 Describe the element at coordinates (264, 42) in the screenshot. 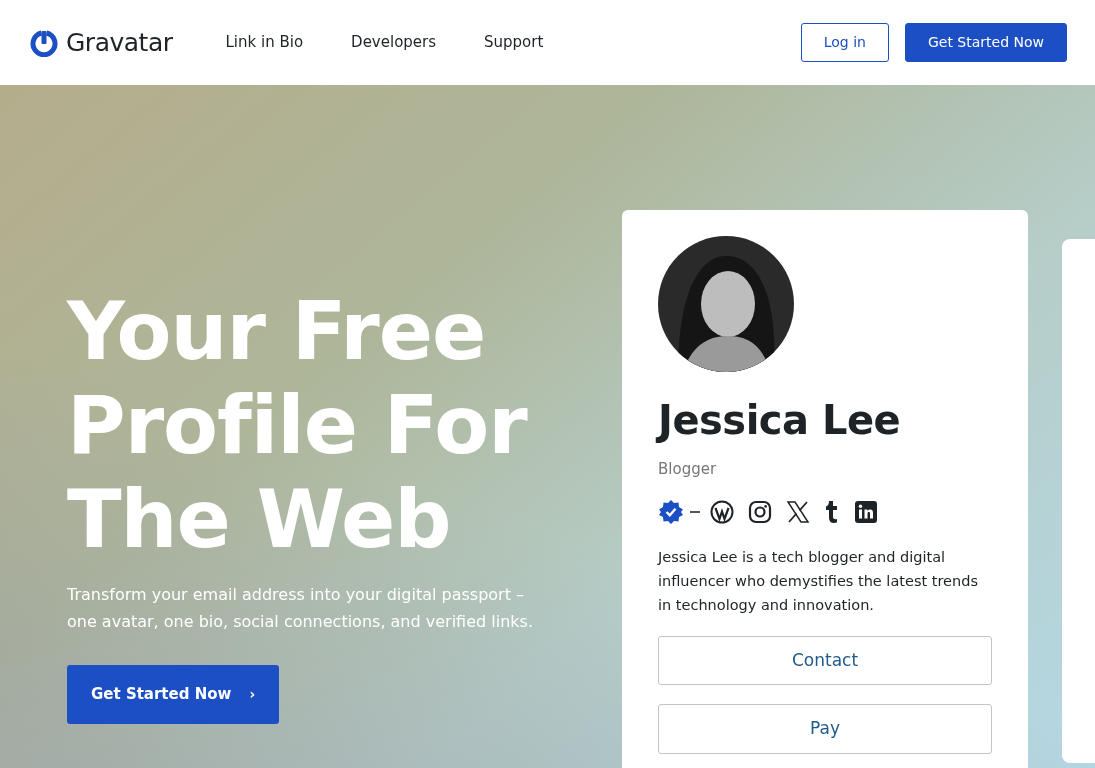

I see `nav-link: Link in Bio` at that location.